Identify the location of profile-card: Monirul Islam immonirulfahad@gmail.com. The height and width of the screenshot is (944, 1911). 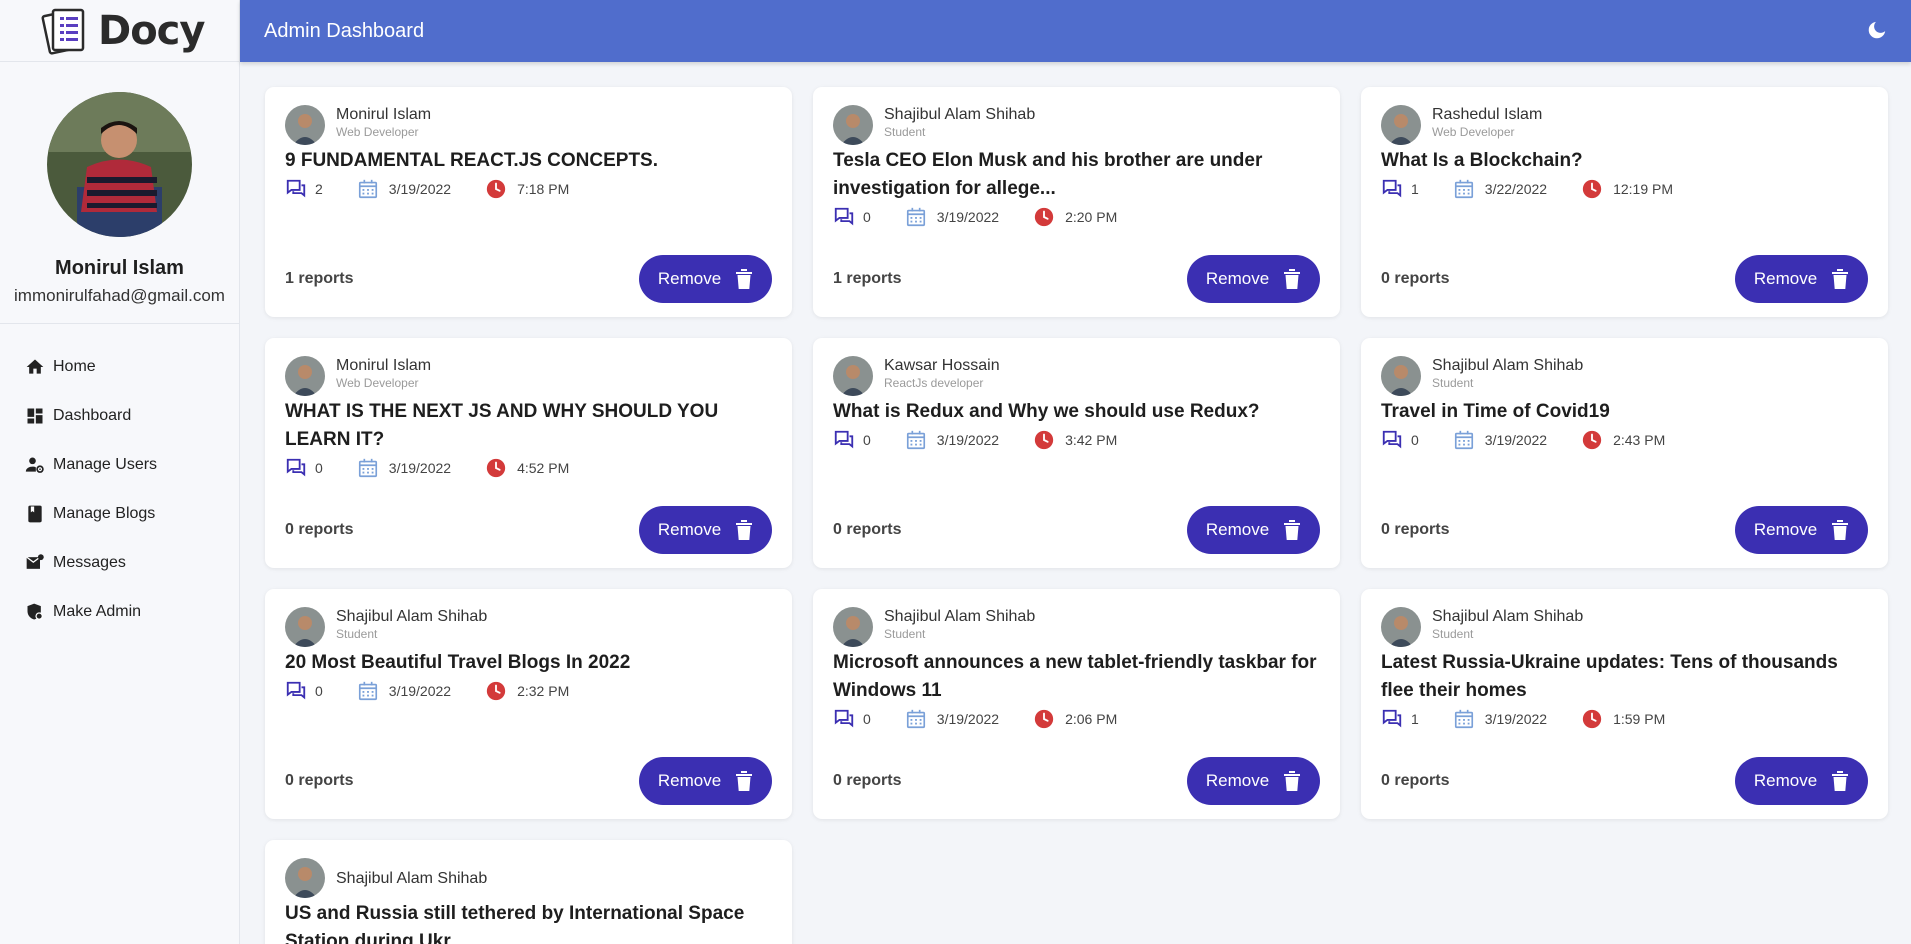
(119, 193).